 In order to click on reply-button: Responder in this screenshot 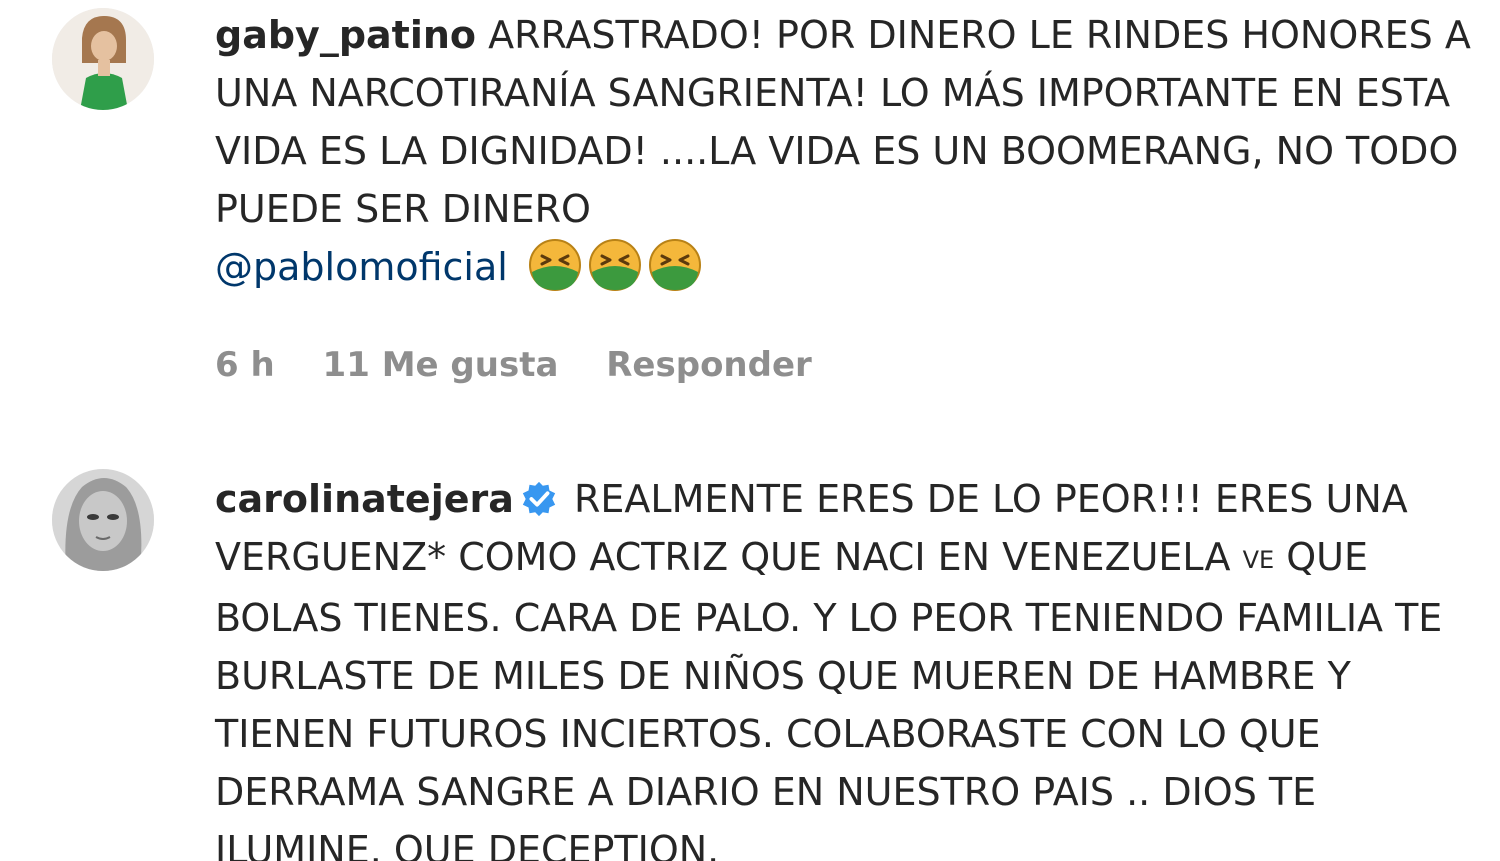, I will do `click(709, 365)`.